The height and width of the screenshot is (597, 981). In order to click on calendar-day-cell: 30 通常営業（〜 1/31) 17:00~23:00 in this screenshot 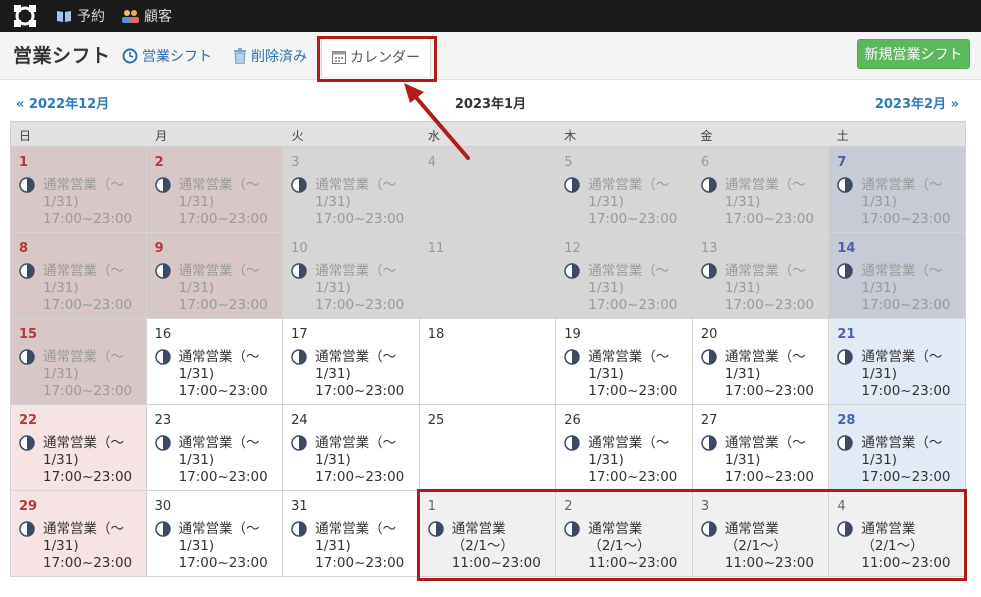, I will do `click(215, 534)`.